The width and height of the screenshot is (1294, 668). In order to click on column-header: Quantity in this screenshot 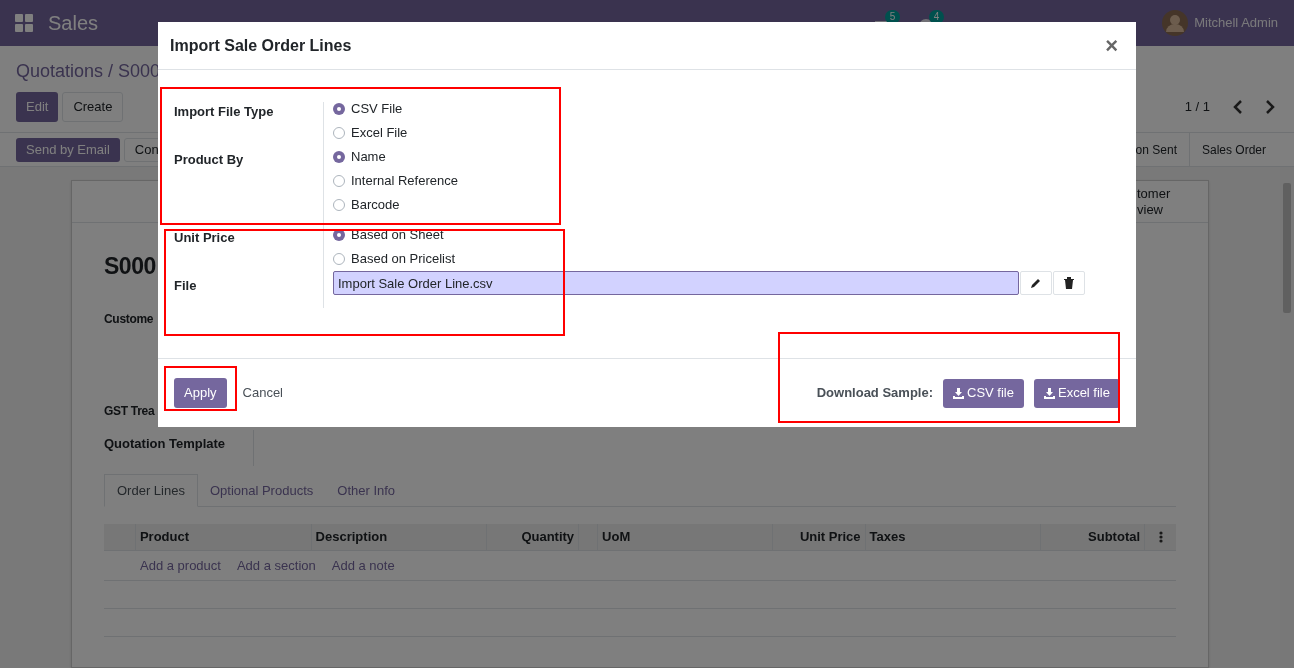, I will do `click(548, 537)`.